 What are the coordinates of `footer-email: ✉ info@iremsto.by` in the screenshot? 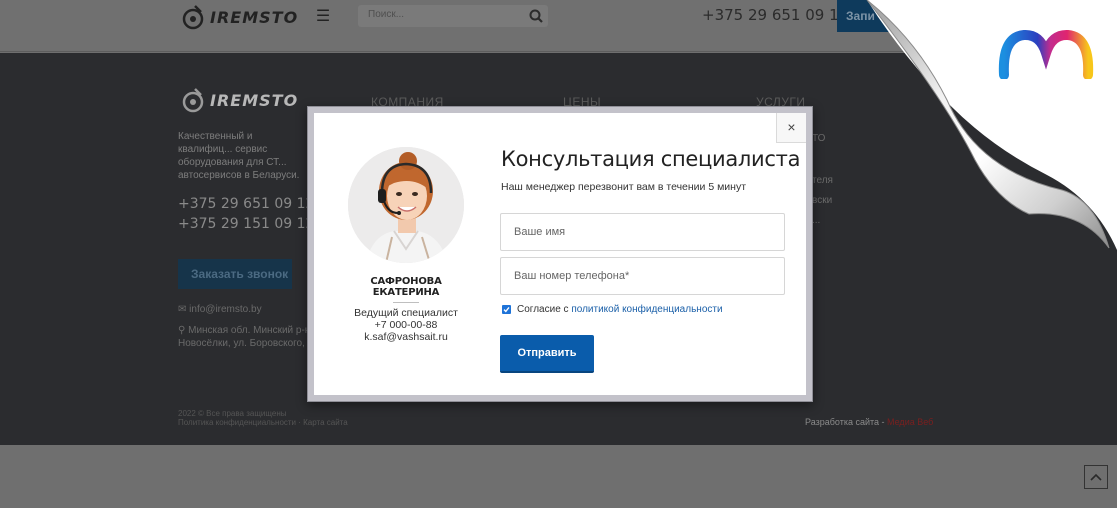 It's located at (220, 309).